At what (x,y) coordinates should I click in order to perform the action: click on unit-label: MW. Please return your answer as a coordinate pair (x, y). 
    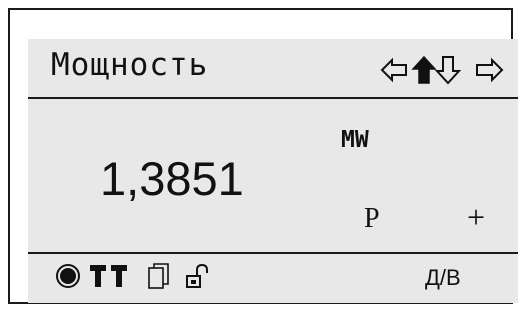
    Looking at the image, I should click on (355, 140).